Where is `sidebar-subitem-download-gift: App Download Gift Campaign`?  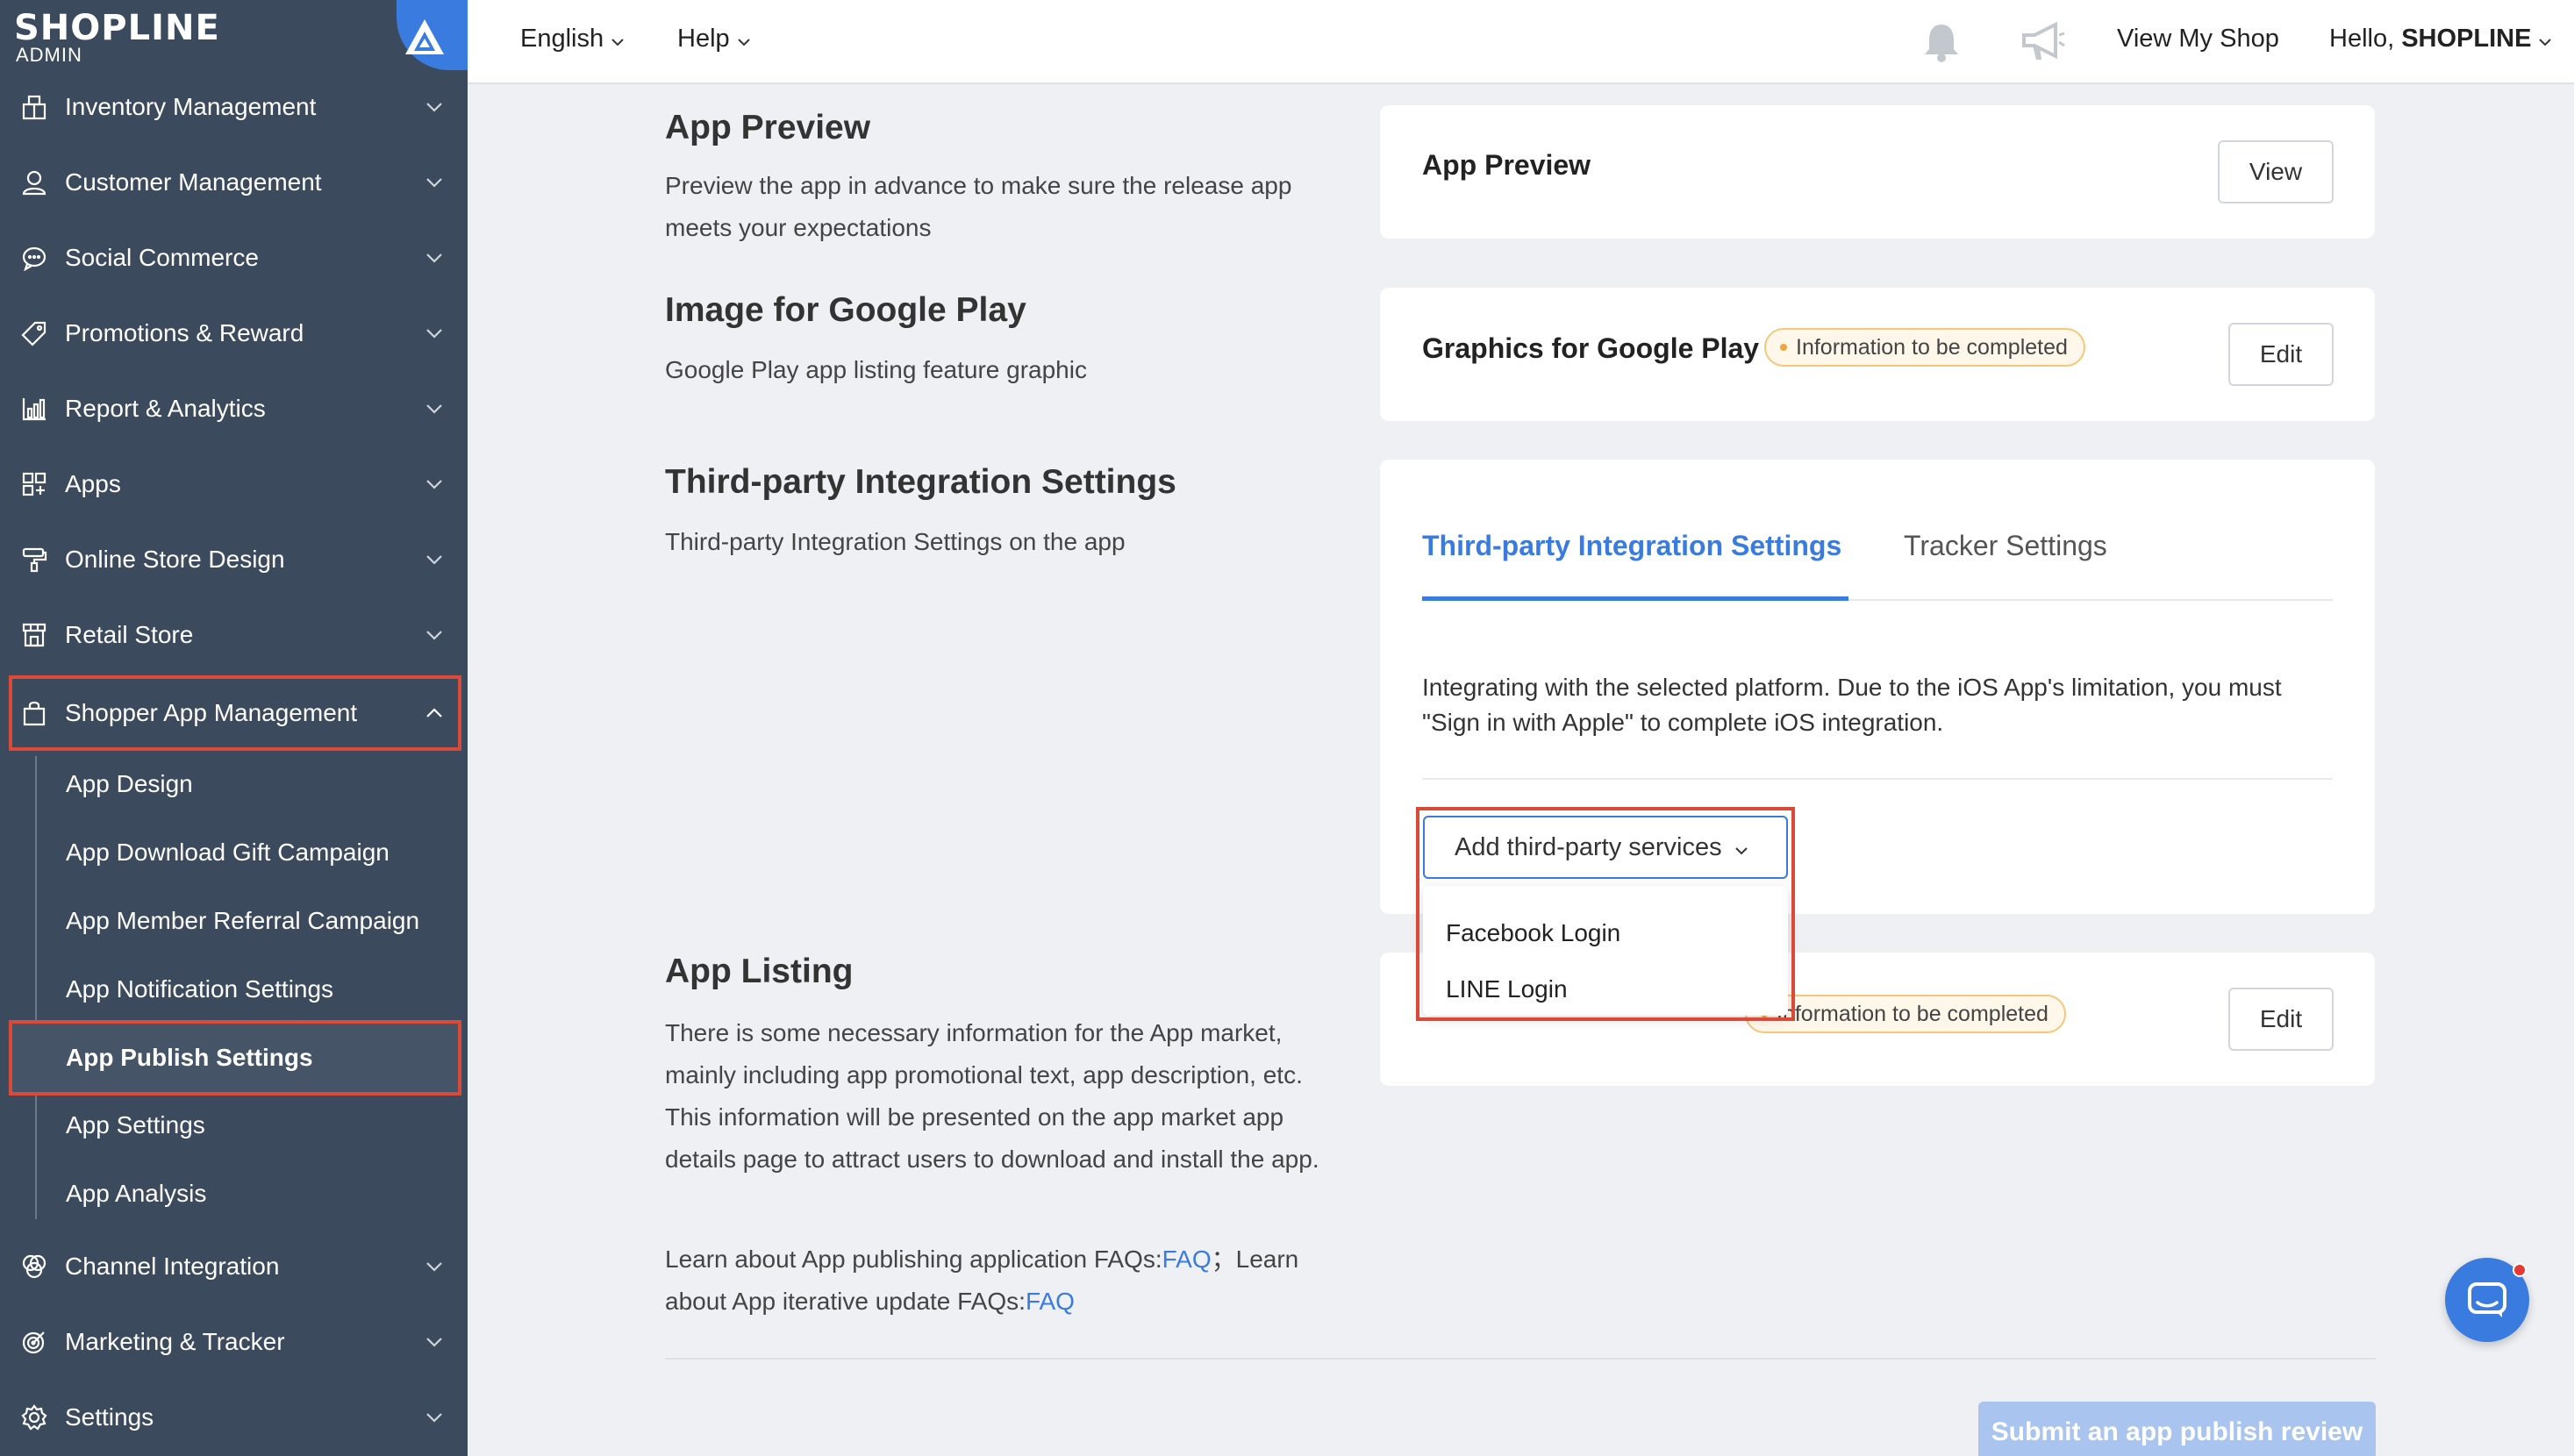
sidebar-subitem-download-gift: App Download Gift Campaign is located at coordinates (228, 852).